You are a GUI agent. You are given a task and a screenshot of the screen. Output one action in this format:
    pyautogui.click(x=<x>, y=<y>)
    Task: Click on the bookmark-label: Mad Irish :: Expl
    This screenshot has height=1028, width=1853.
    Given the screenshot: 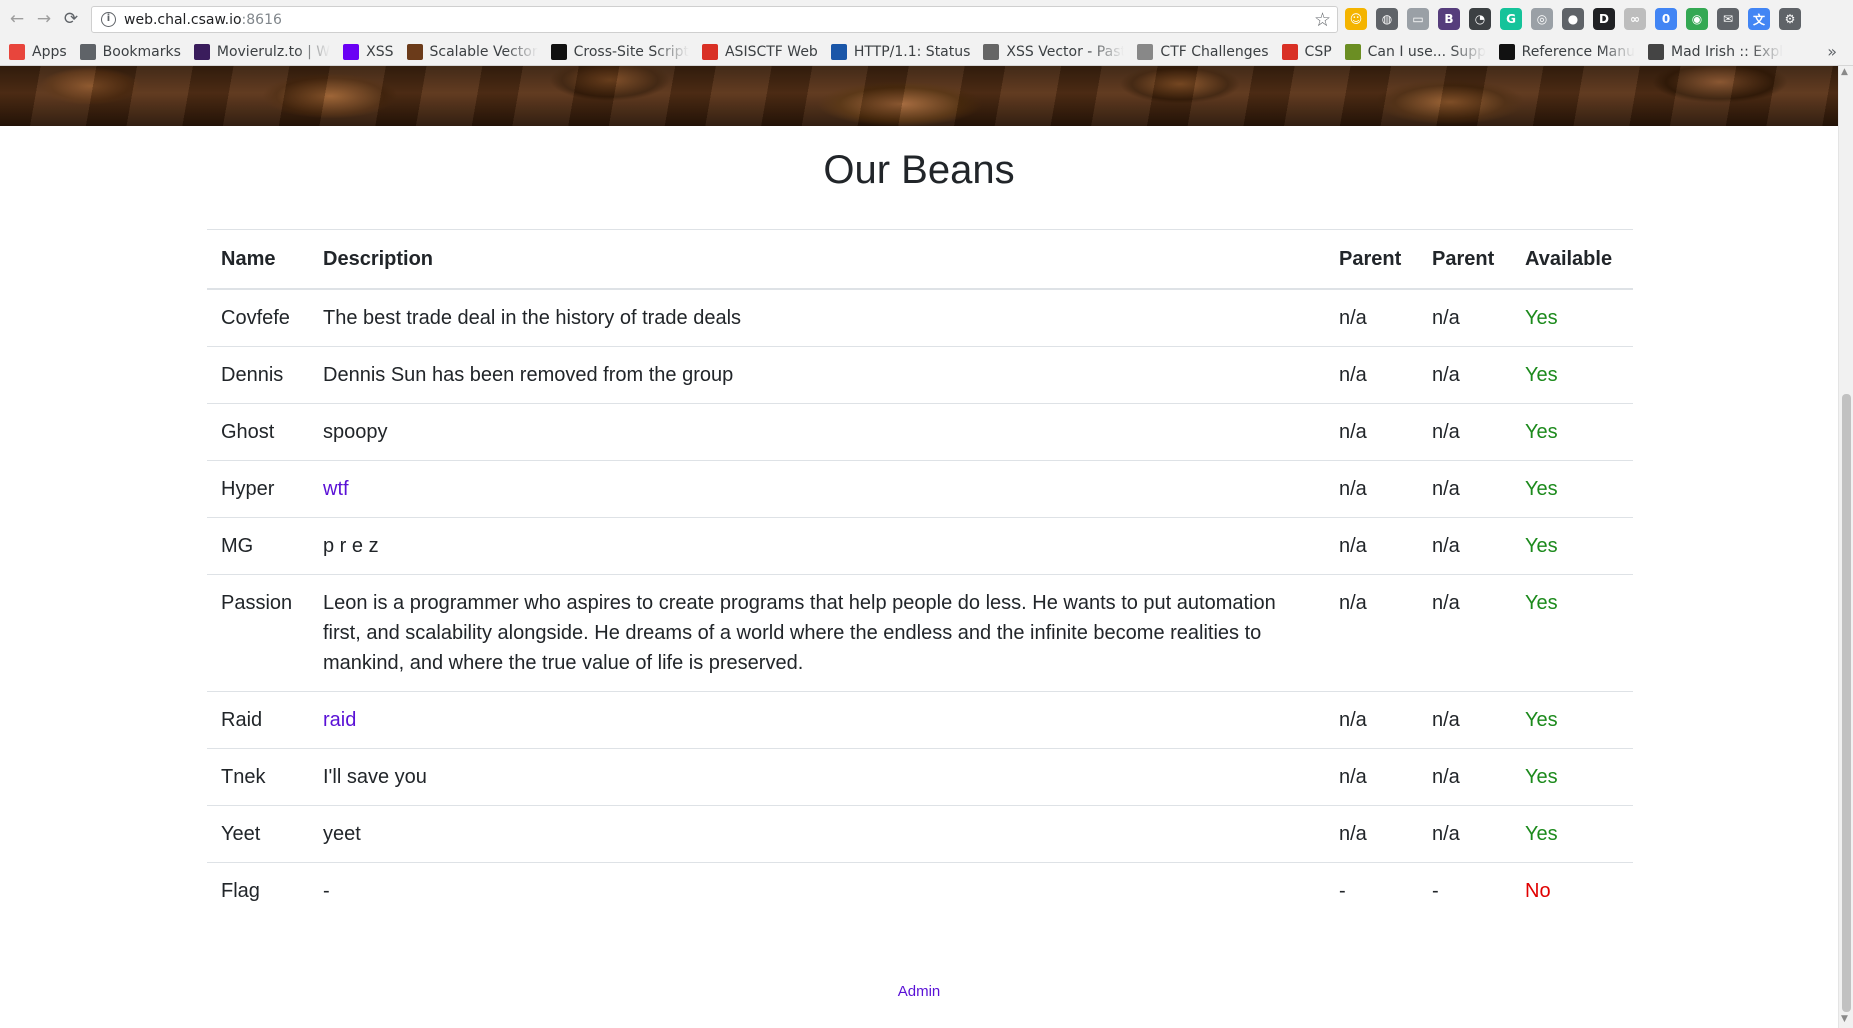 What is the action you would take?
    pyautogui.click(x=1727, y=51)
    